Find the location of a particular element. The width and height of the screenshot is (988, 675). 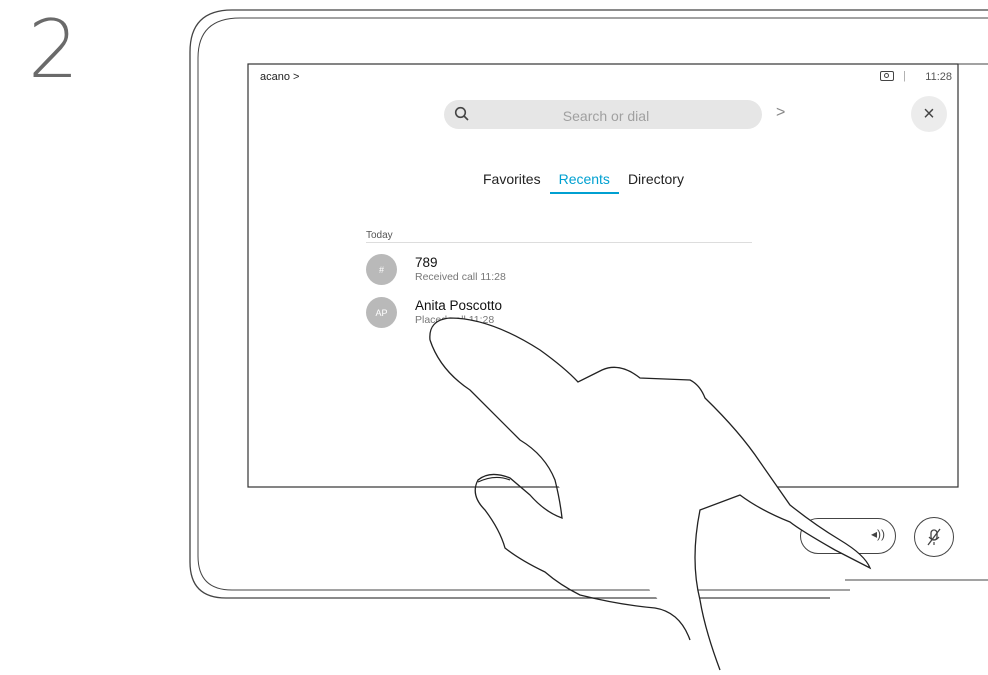

recent-item-name: 789 is located at coordinates (426, 262).